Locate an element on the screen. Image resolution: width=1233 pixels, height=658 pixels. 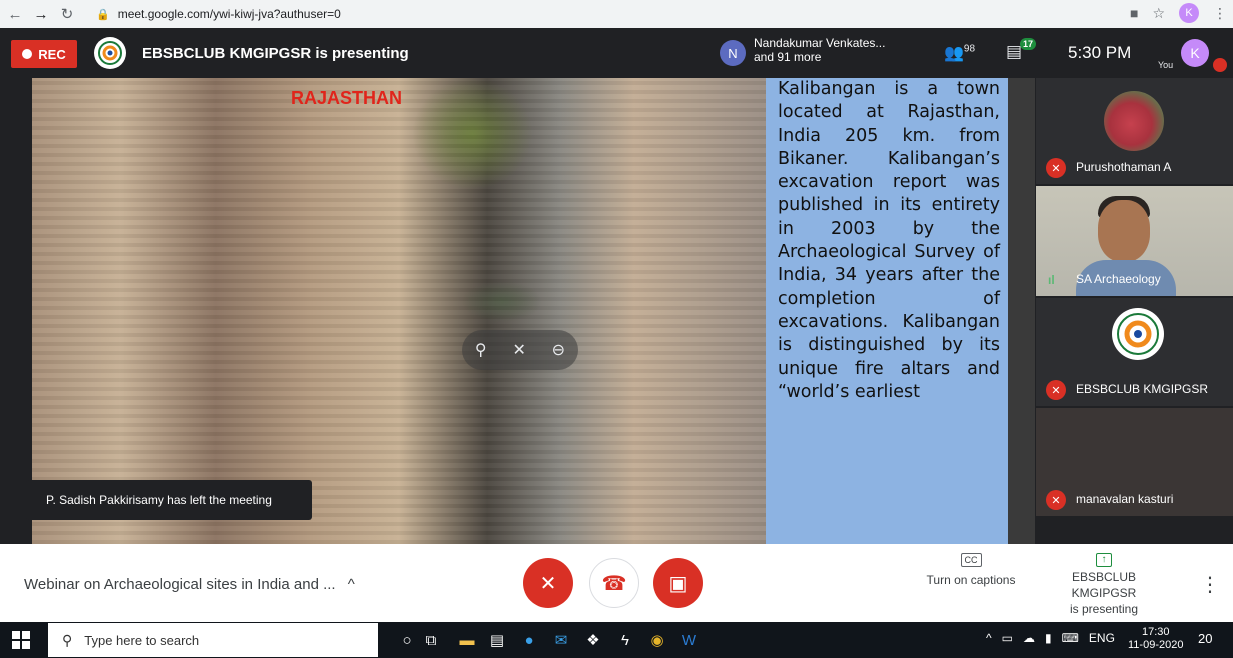
file-explorer-icon: ▬ is located at coordinates (467, 640).